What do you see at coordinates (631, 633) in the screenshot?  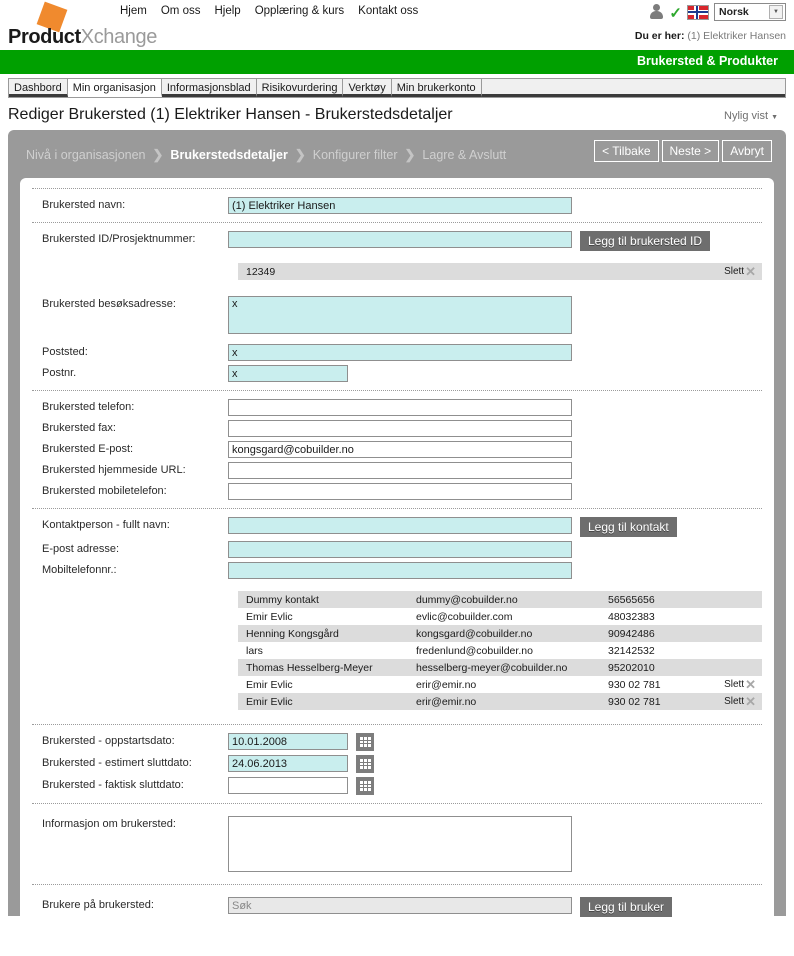 I see `contact-phone: 90942486` at bounding box center [631, 633].